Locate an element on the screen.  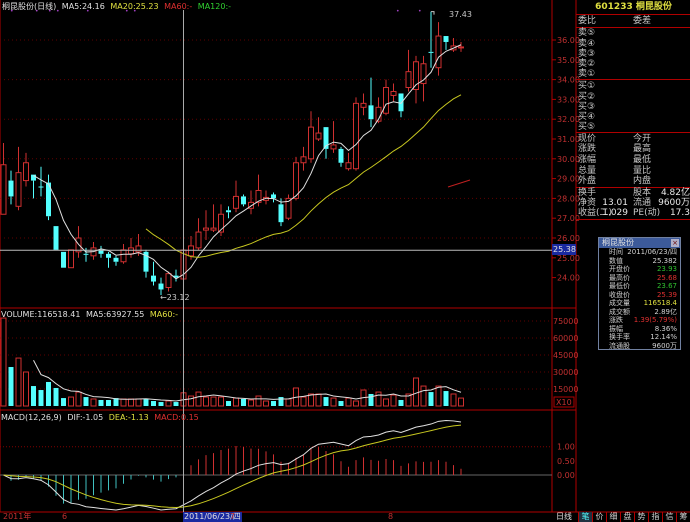
price-axis-label: 36.00 is located at coordinates (568, 40).